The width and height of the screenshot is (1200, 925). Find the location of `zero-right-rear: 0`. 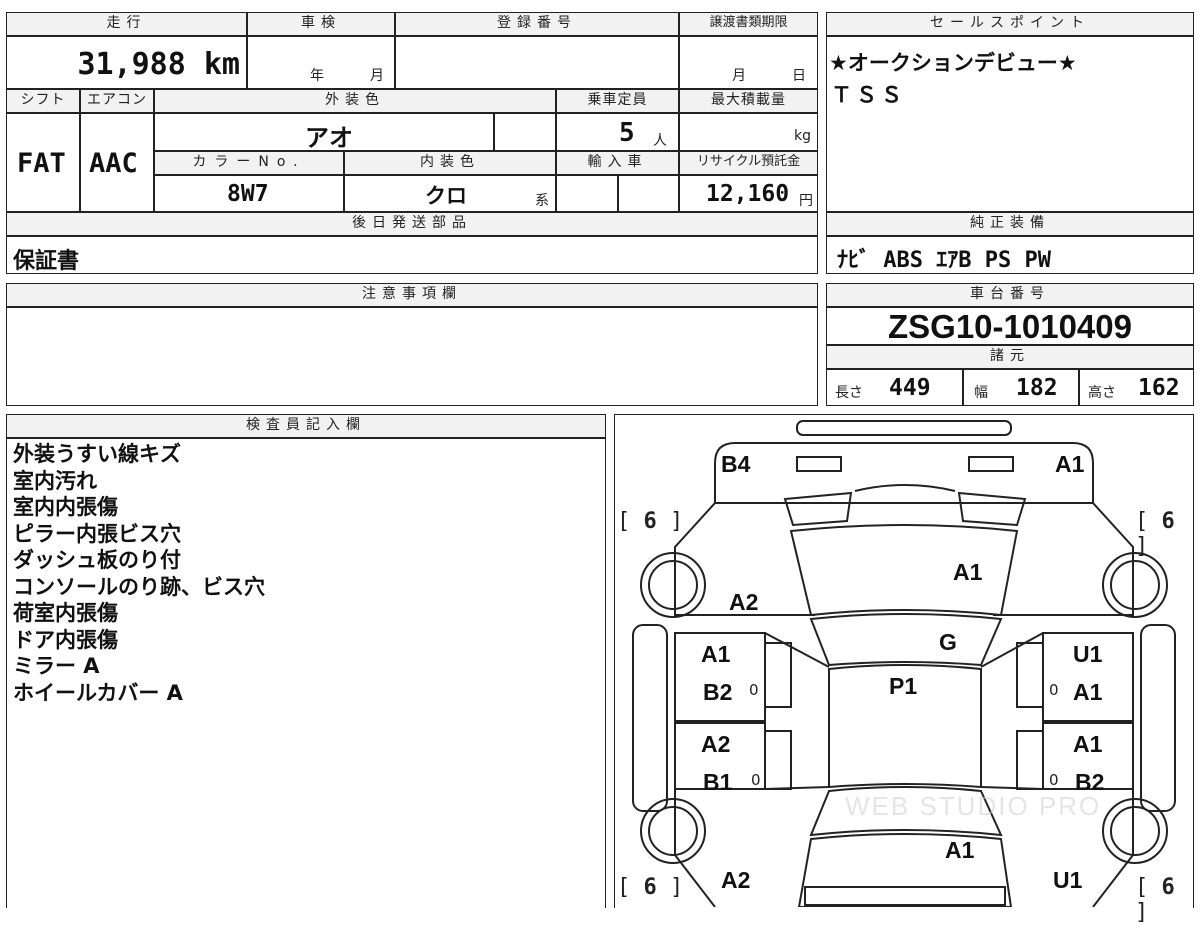

zero-right-rear: 0 is located at coordinates (1054, 690).